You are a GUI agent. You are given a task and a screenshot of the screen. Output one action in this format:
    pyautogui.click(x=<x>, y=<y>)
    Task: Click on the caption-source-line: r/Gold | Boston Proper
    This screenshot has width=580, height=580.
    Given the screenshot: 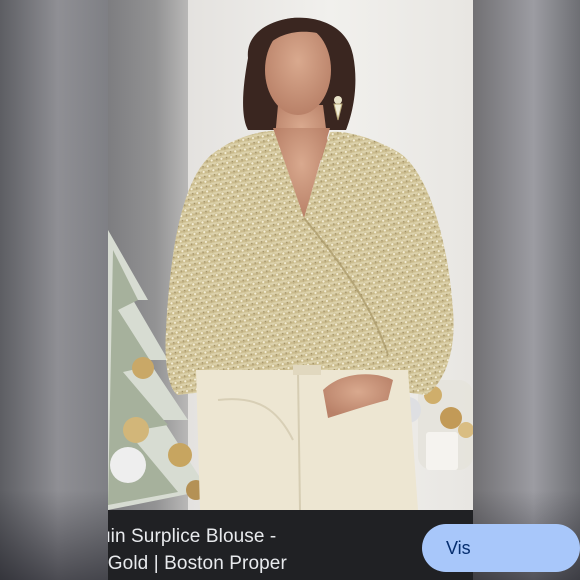 What is the action you would take?
    pyautogui.click(x=197, y=563)
    